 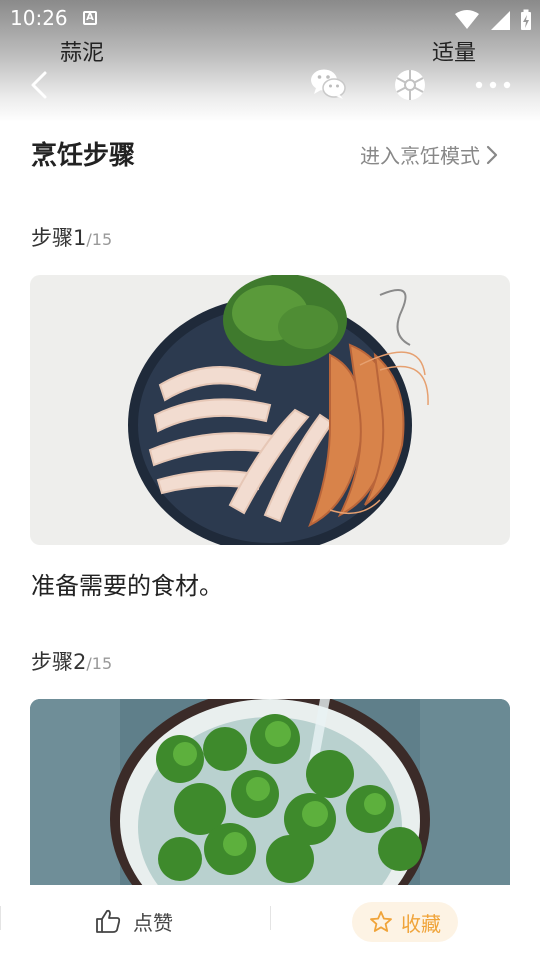 I want to click on step-2-number: 步骤2, so click(x=59, y=662).